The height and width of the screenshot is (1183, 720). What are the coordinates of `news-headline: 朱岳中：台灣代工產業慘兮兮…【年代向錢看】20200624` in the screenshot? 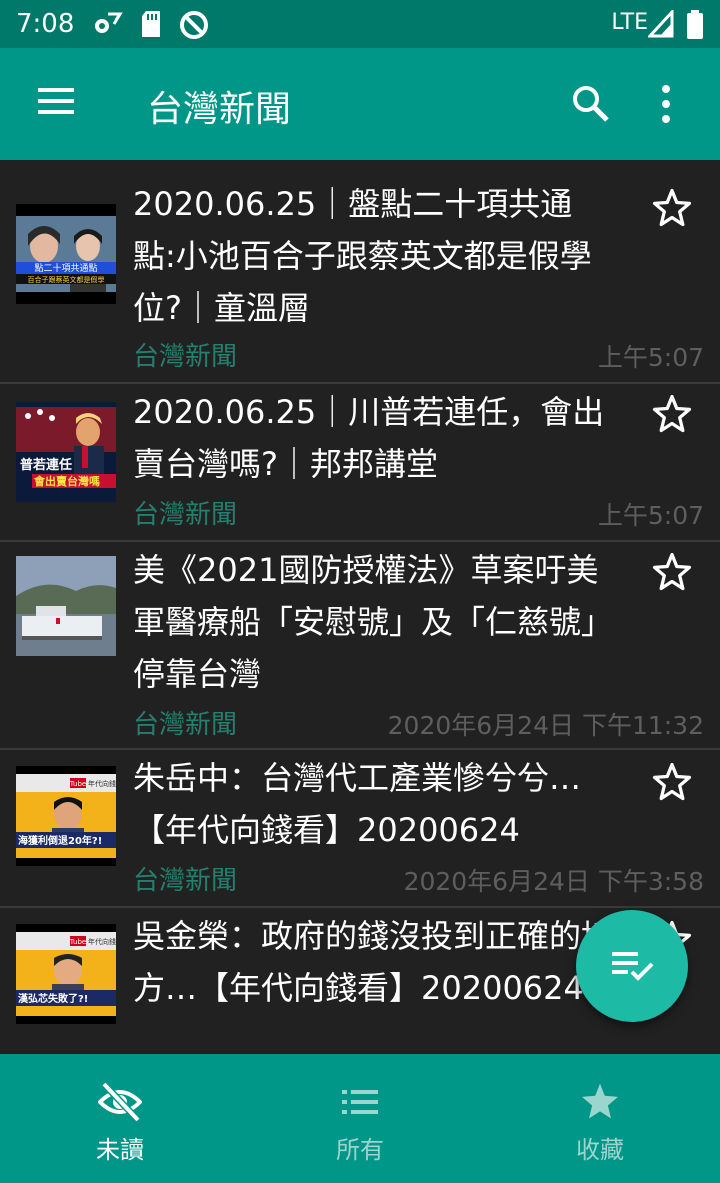 It's located at (357, 804).